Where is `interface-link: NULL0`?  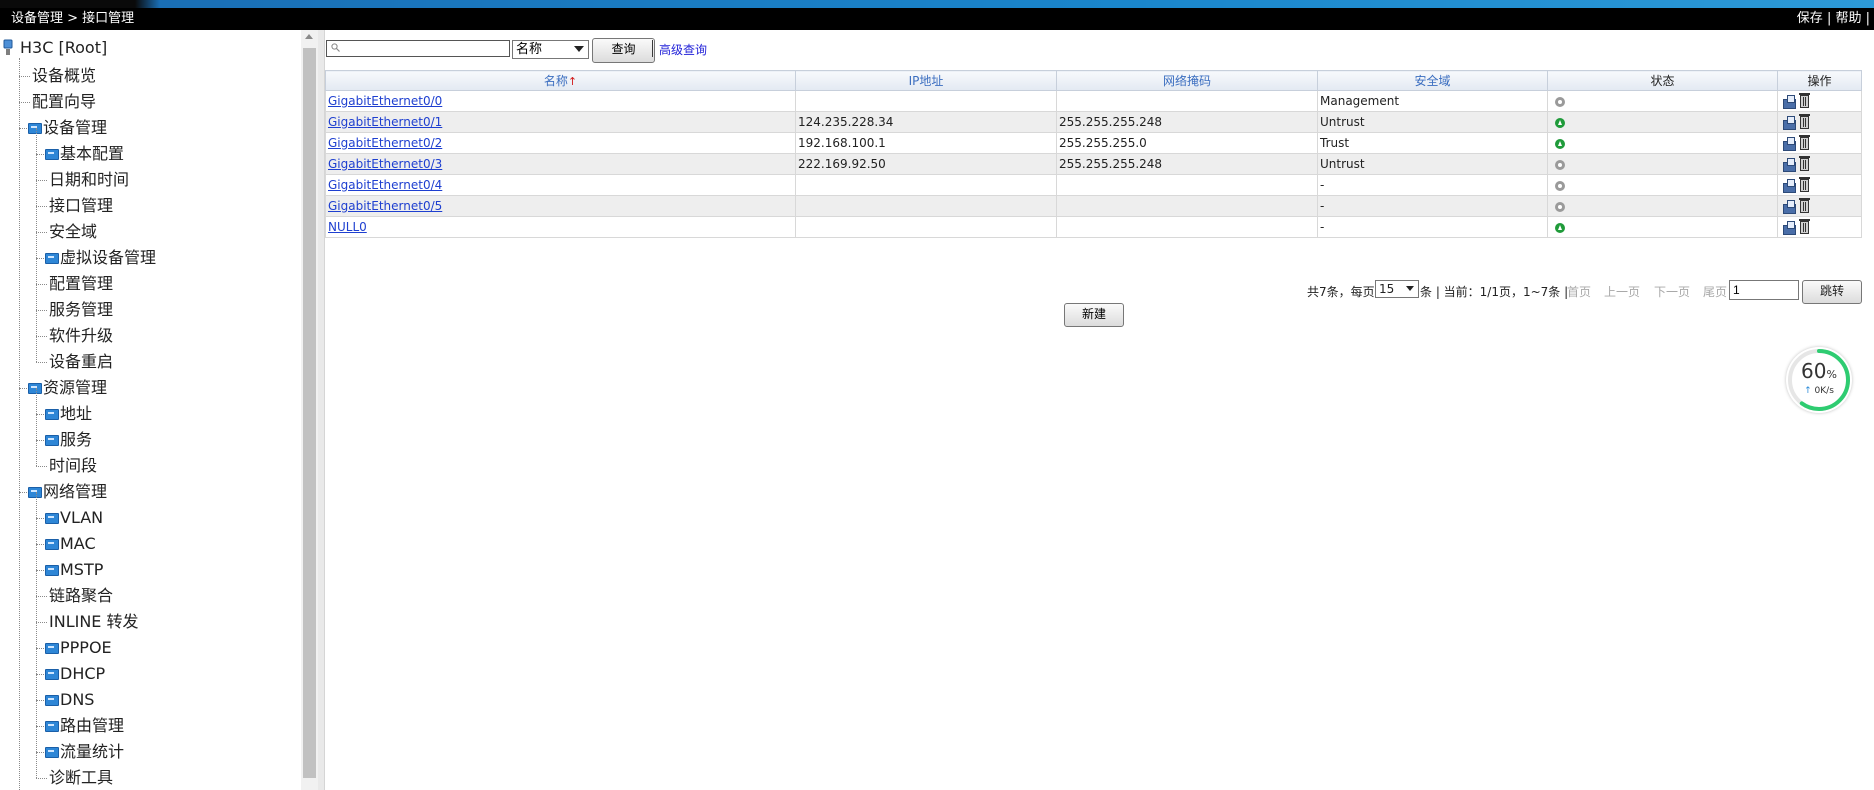
interface-link: NULL0 is located at coordinates (347, 227).